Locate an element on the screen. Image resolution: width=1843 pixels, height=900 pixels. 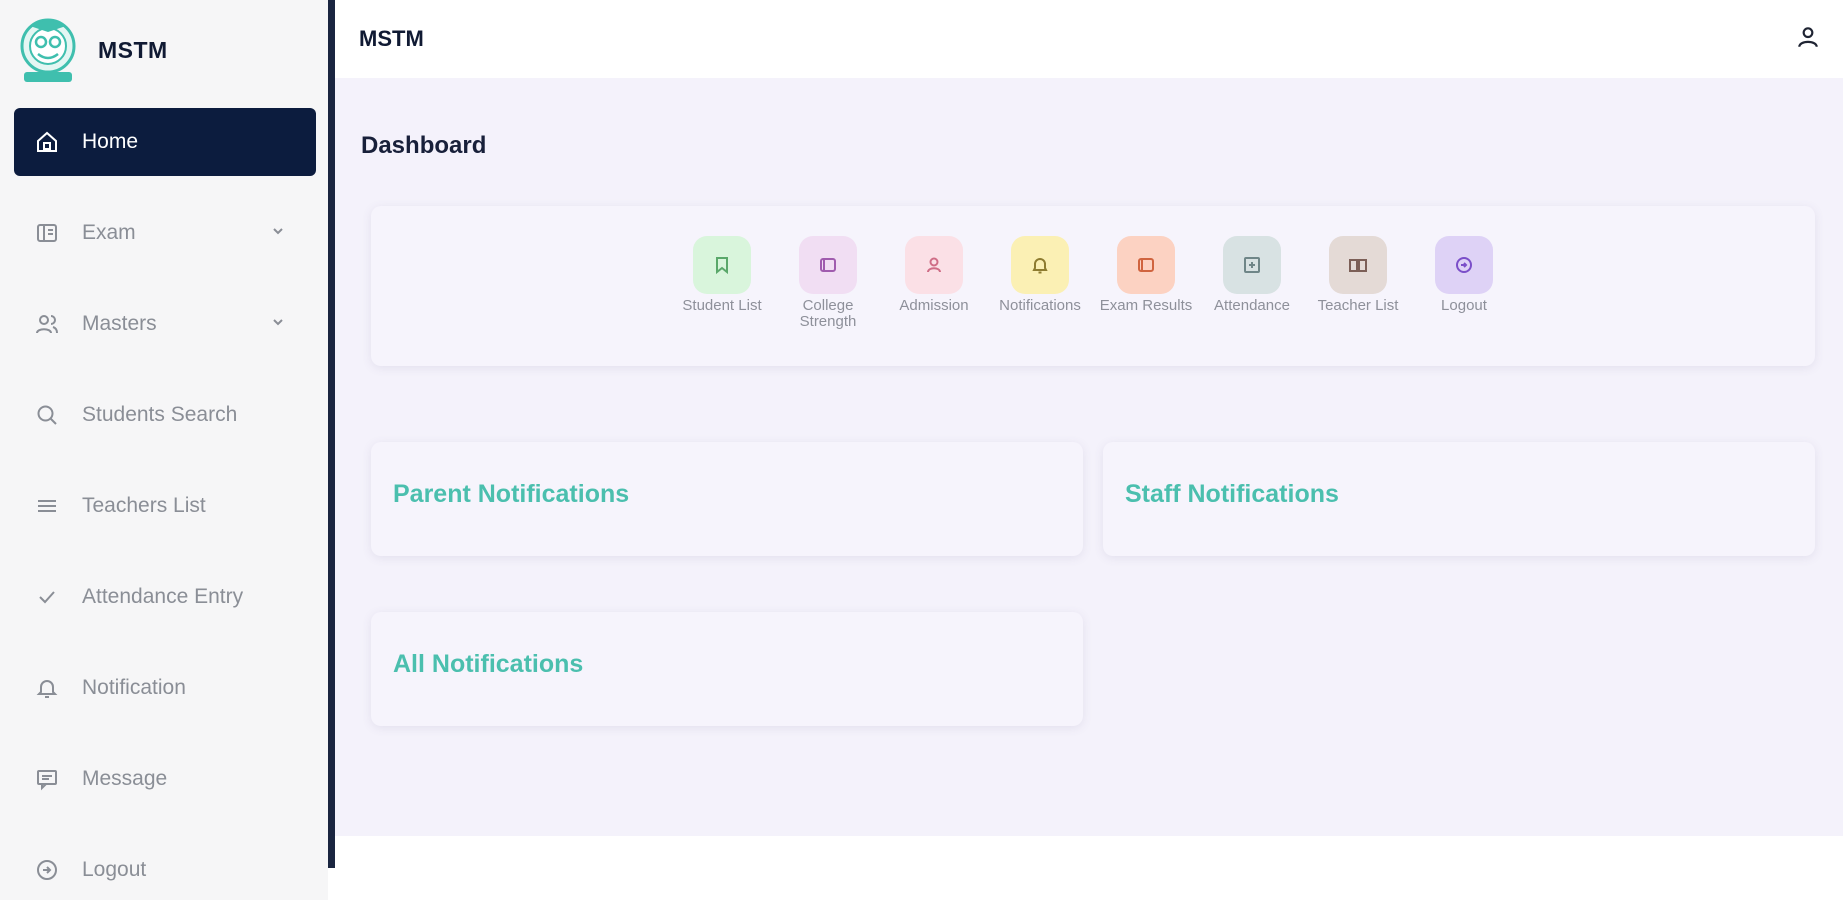
home-icon is located at coordinates (47, 142).